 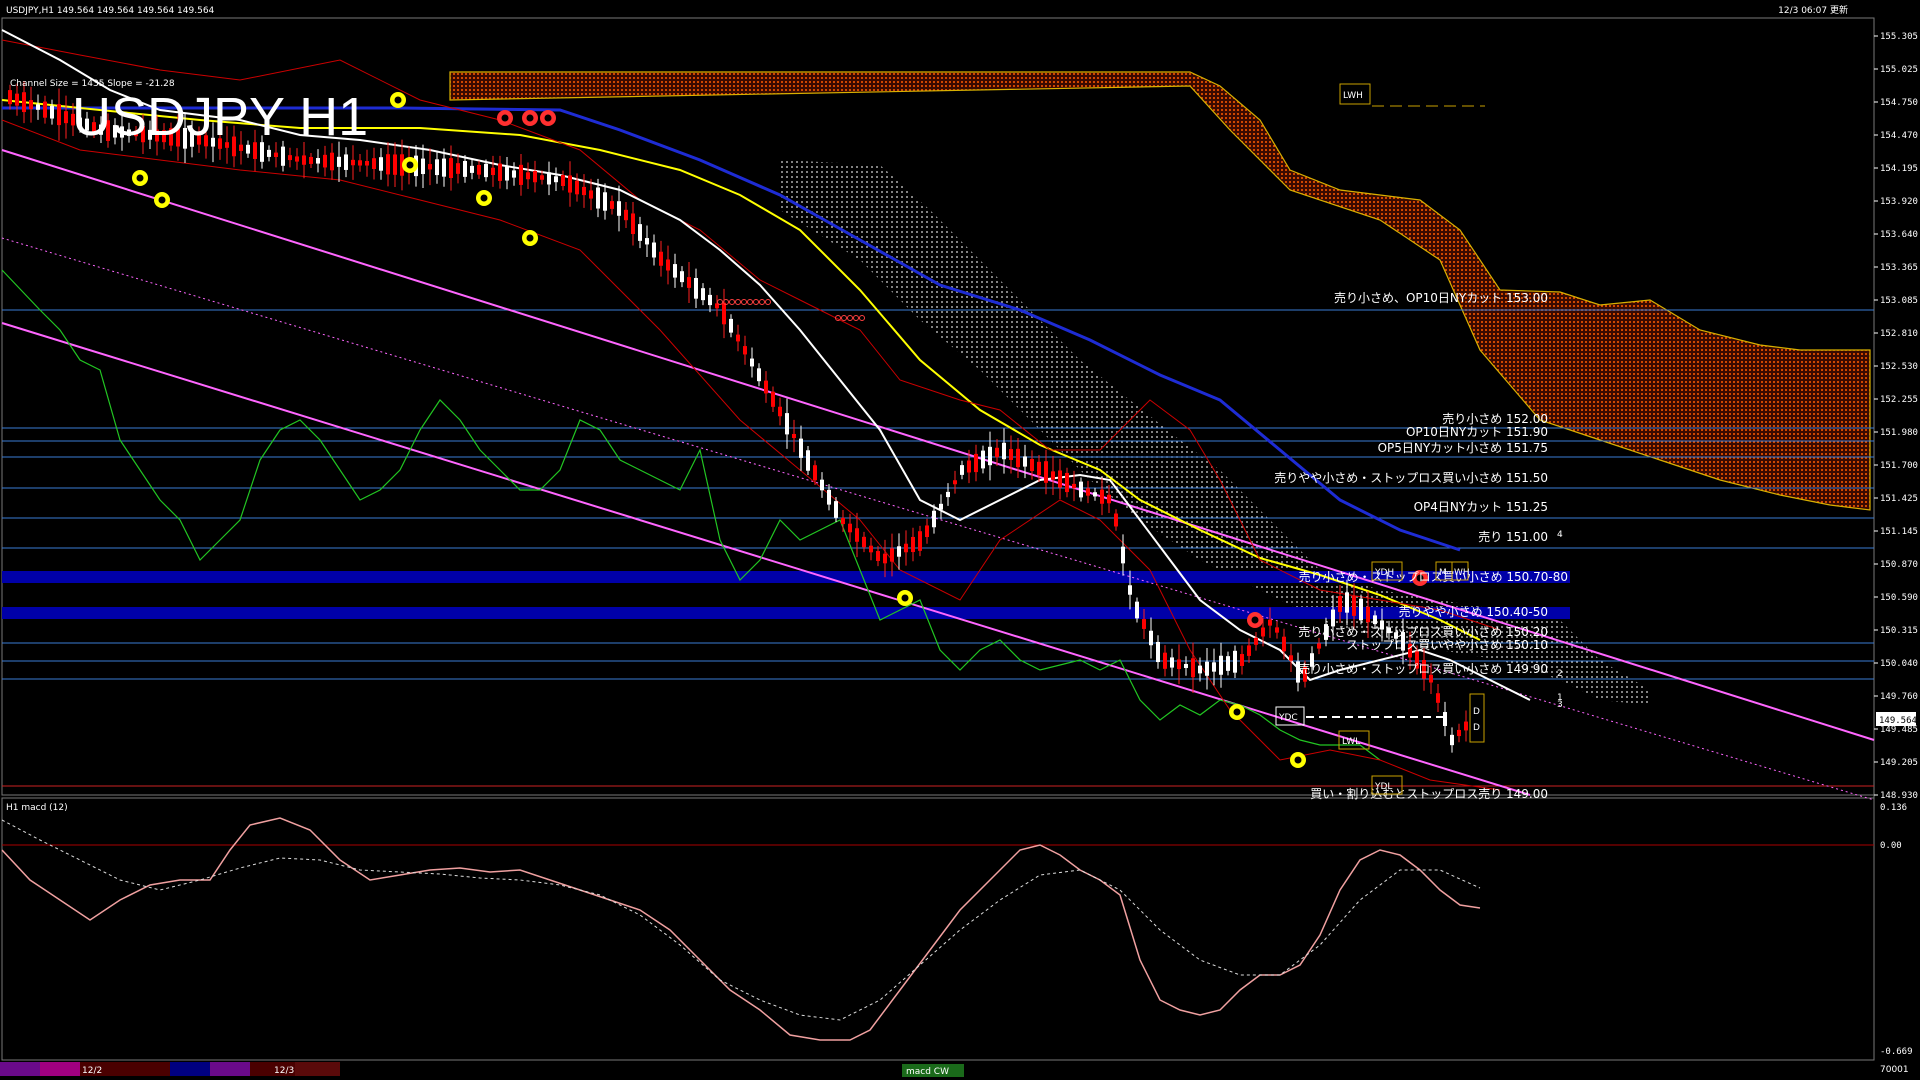 I want to click on price-tick: 150.870, so click(x=1899, y=565).